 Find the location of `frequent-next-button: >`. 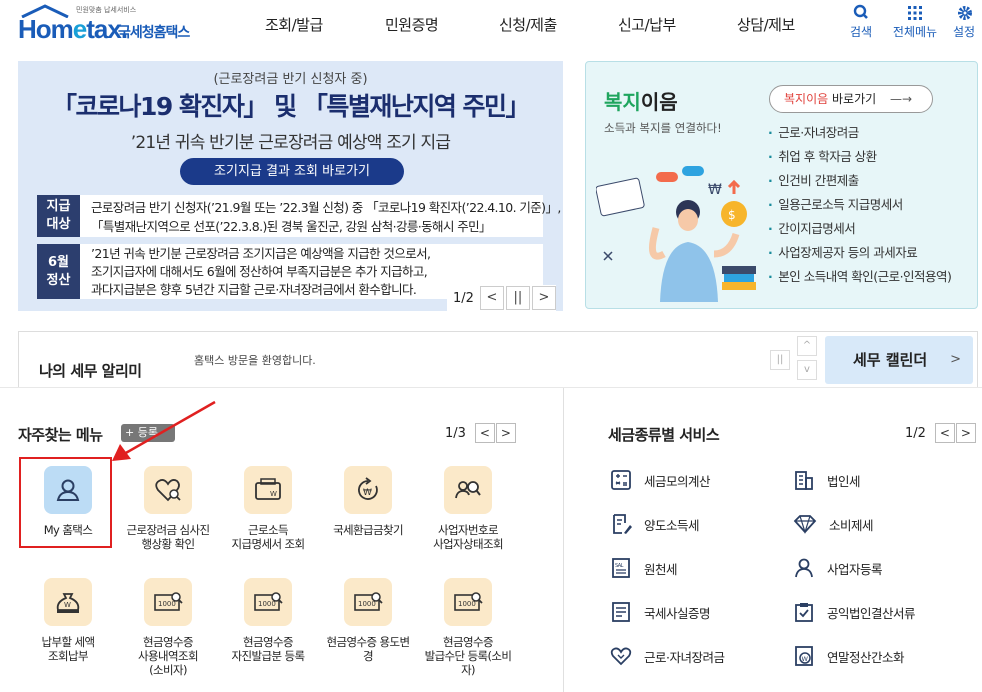

frequent-next-button: > is located at coordinates (505, 433).